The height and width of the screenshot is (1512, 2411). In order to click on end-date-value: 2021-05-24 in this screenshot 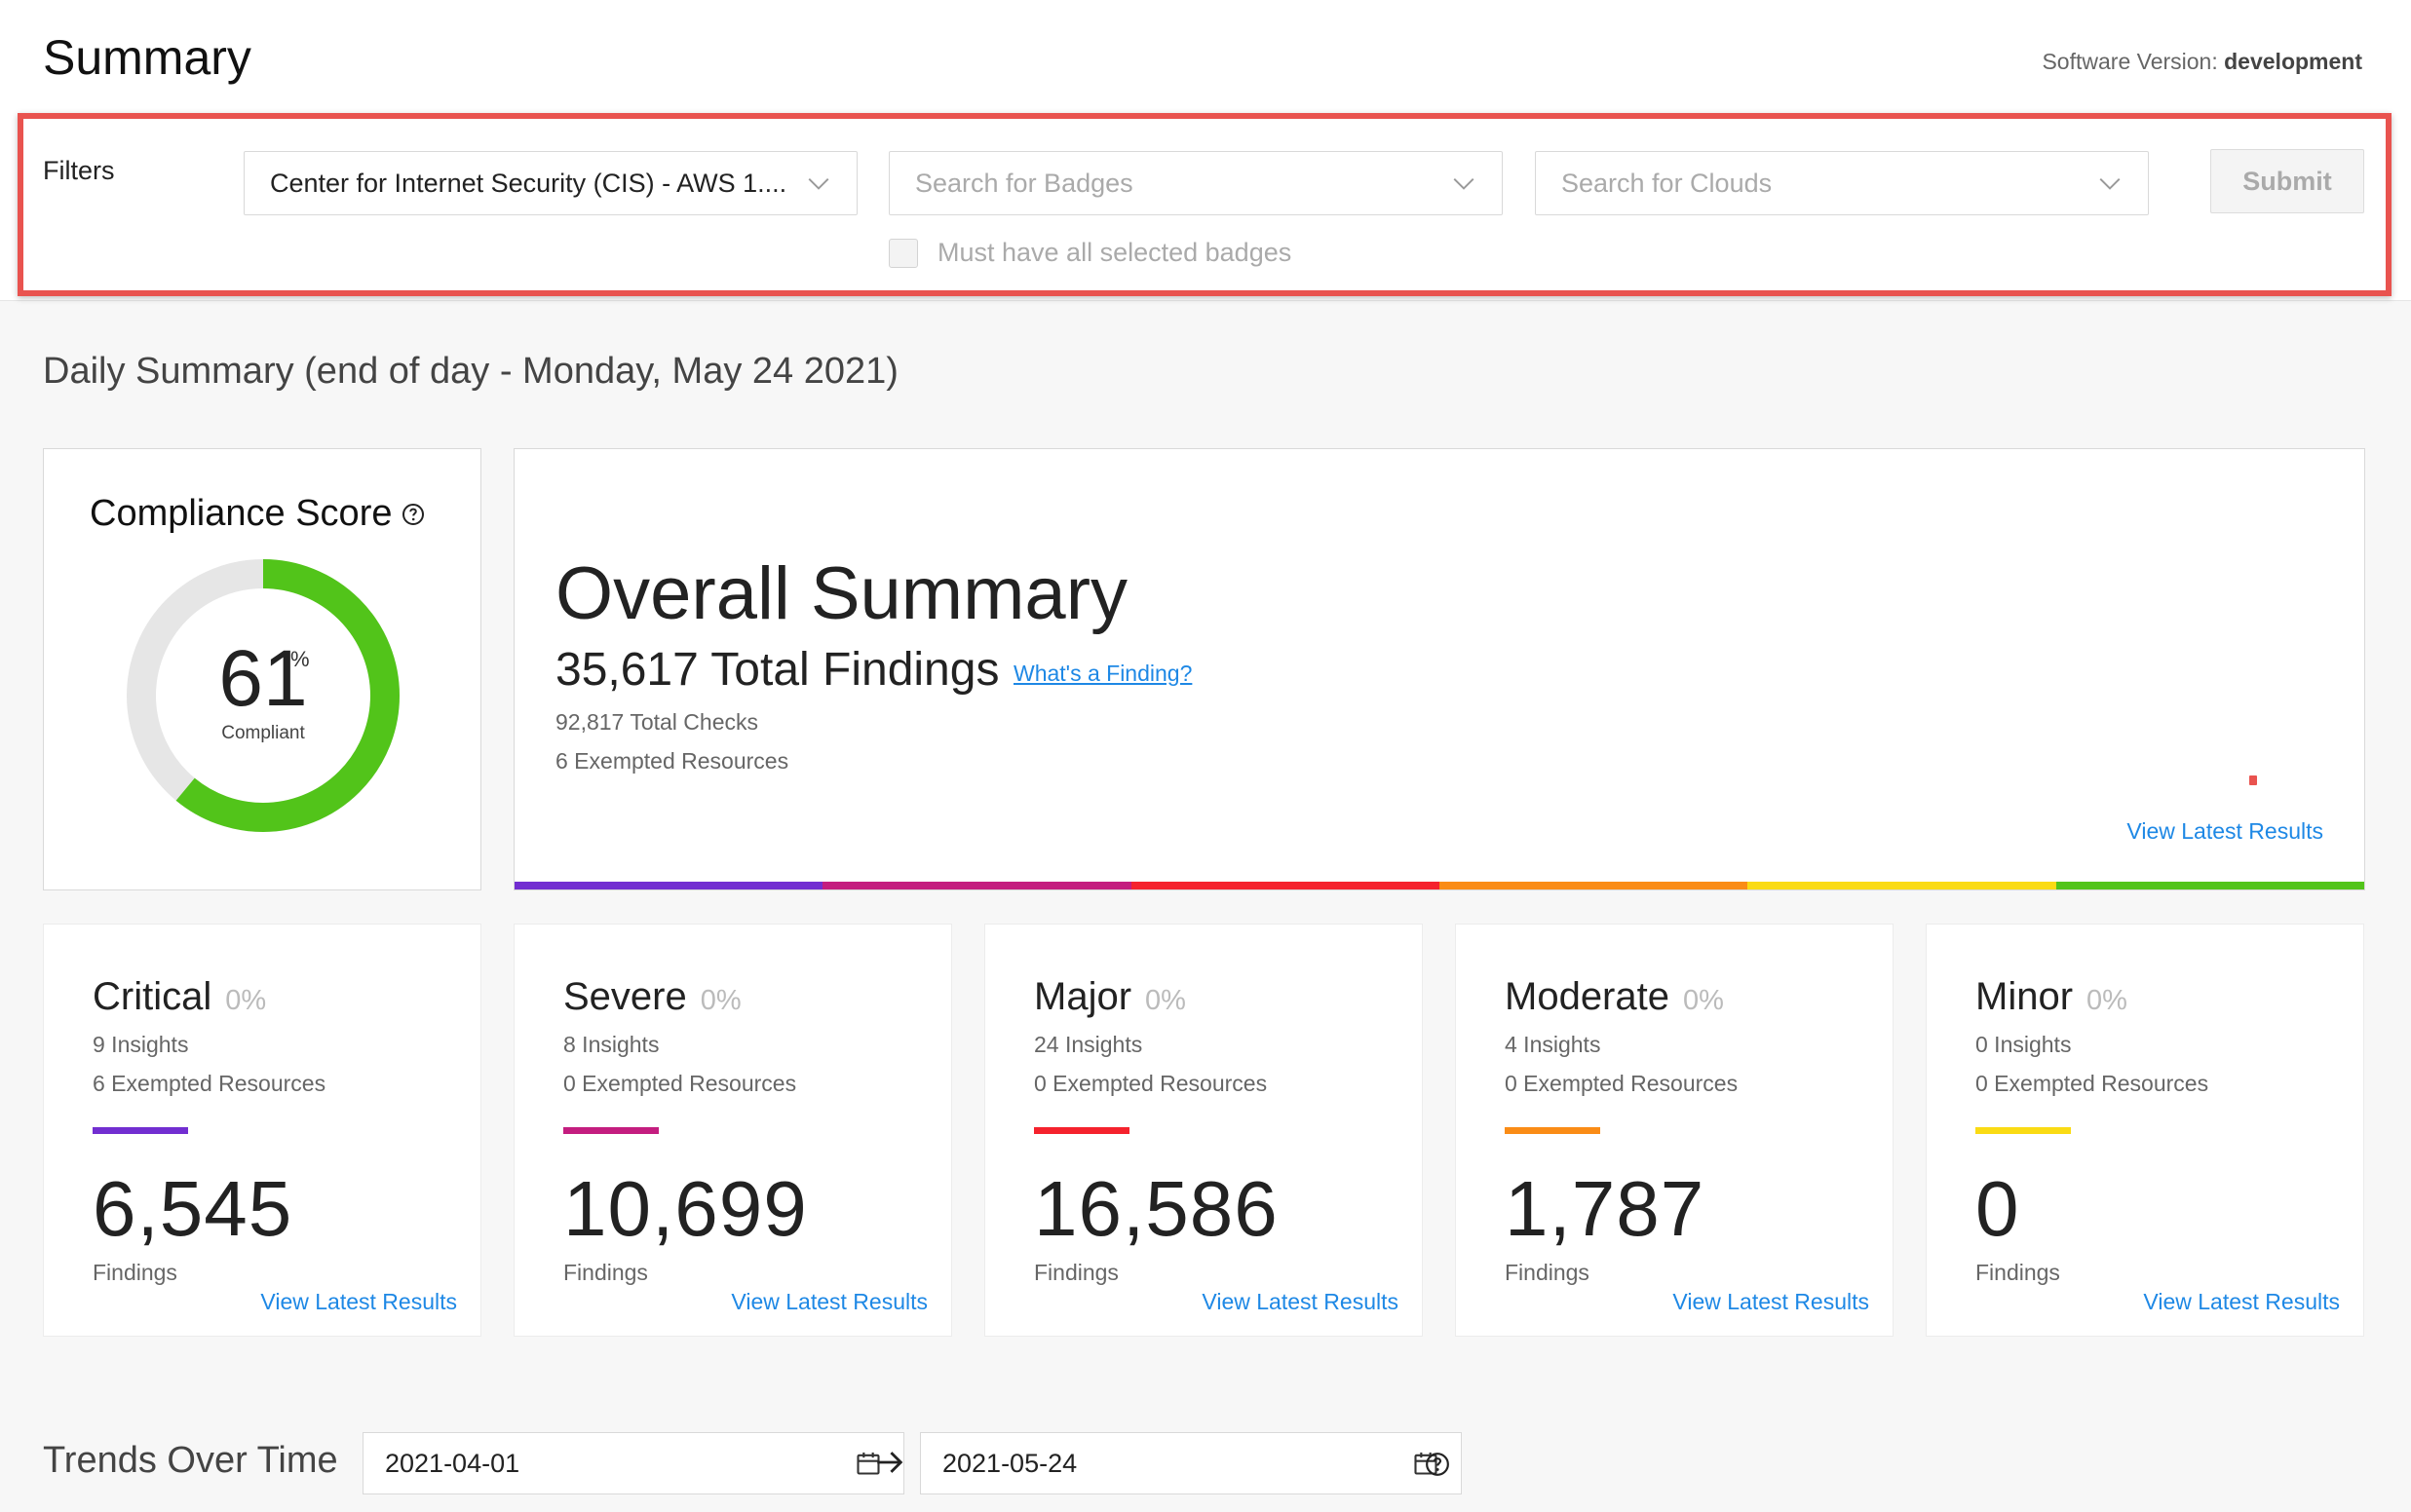, I will do `click(1010, 1463)`.